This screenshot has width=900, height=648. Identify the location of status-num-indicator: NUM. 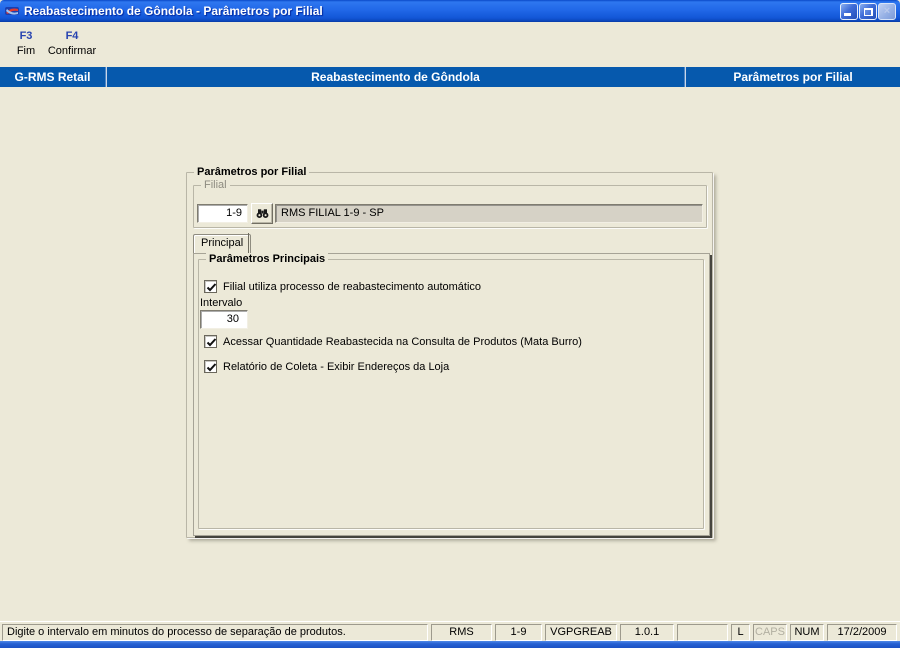
(807, 632).